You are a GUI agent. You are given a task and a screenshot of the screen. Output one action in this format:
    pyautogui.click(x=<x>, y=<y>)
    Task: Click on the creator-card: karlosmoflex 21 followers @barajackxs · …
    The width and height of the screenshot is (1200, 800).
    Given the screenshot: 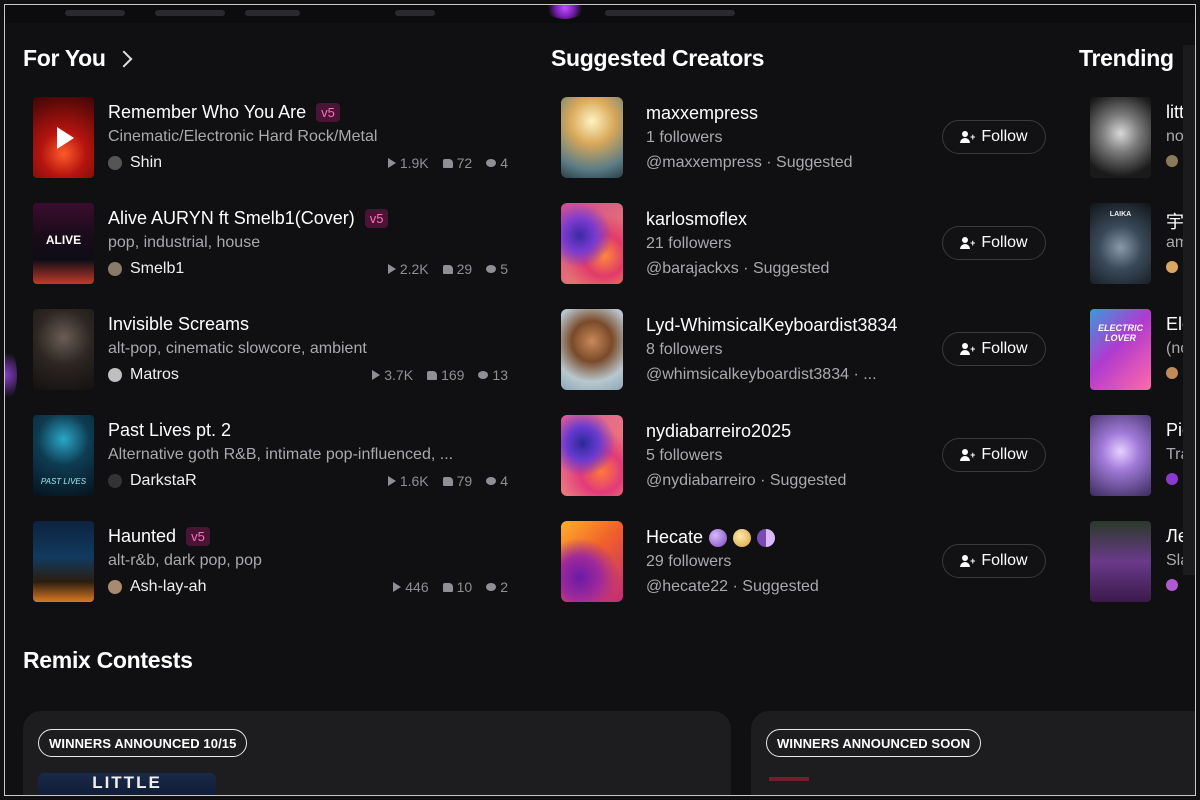 What is the action you would take?
    pyautogui.click(x=803, y=244)
    